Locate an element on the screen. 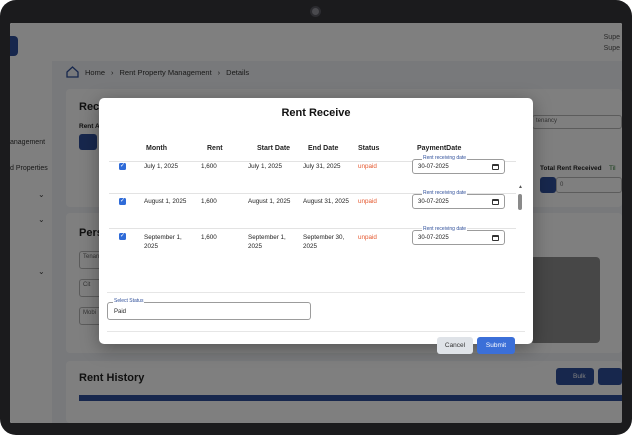  modal-divider is located at coordinates (316, 292).